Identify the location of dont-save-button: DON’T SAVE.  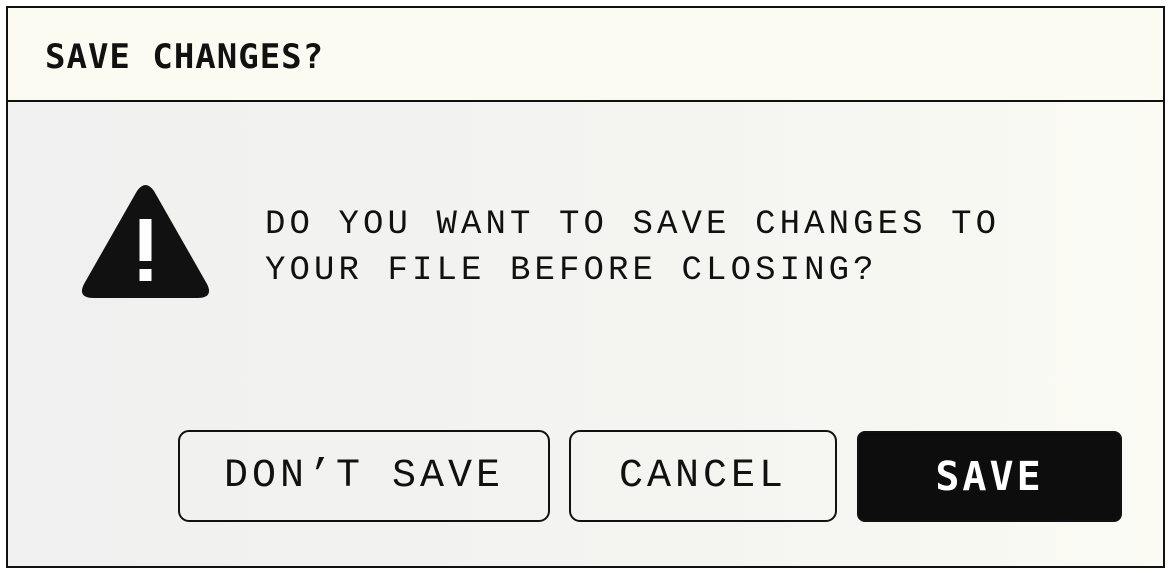
(364, 476).